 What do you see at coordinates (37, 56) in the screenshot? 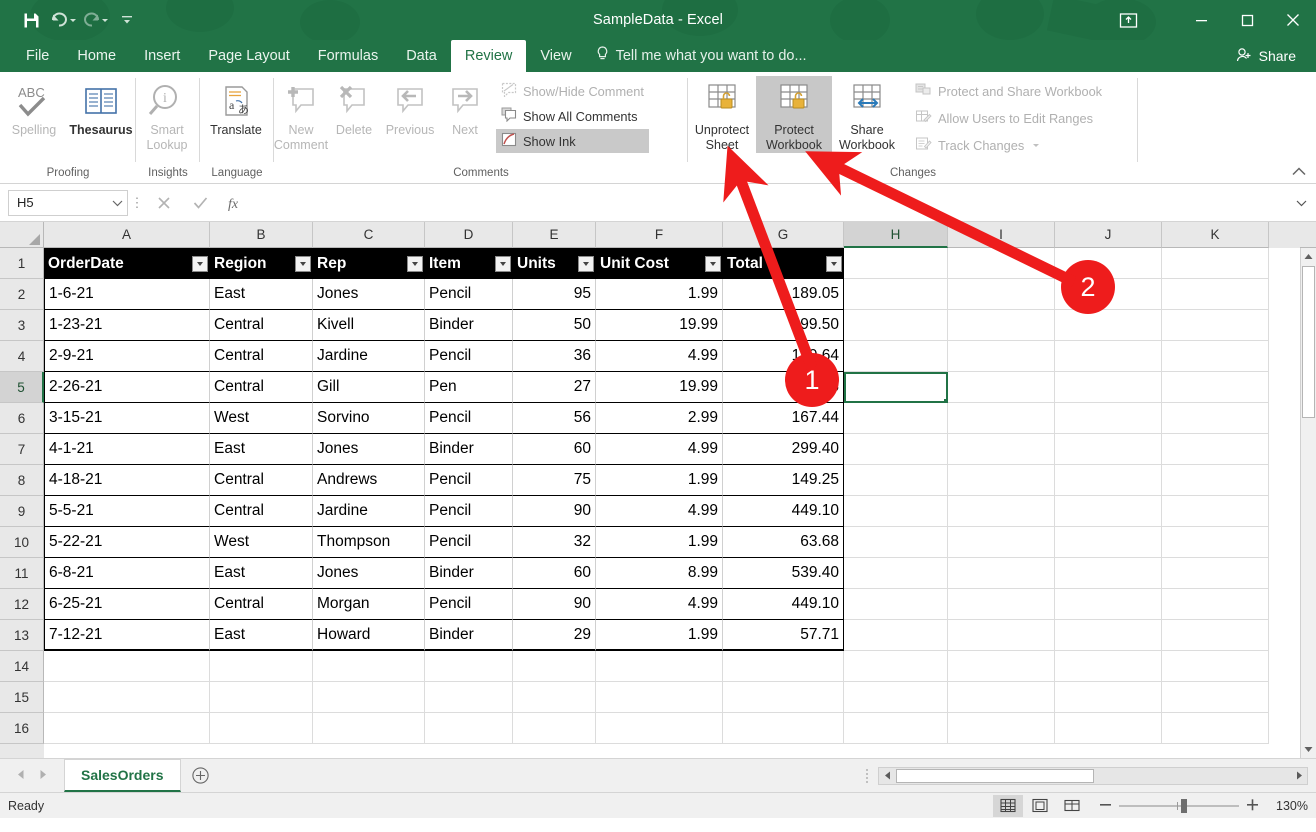
I see `tab-file: File` at bounding box center [37, 56].